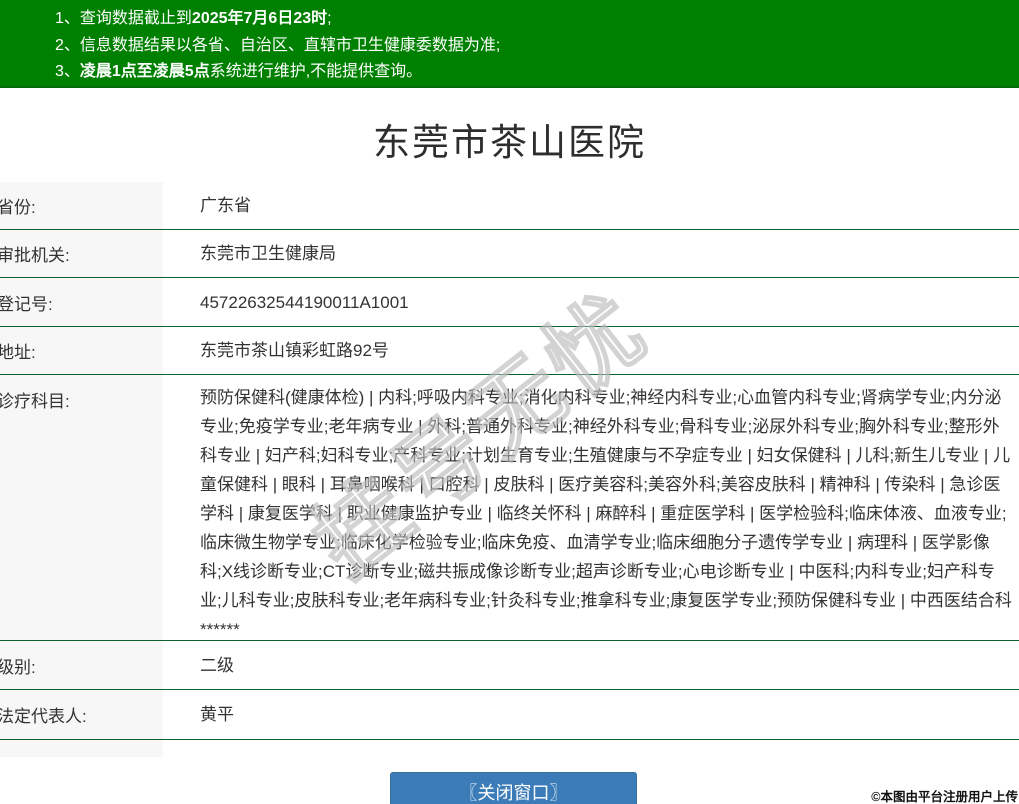  What do you see at coordinates (81, 302) in the screenshot?
I see `row-label: 登记号:` at bounding box center [81, 302].